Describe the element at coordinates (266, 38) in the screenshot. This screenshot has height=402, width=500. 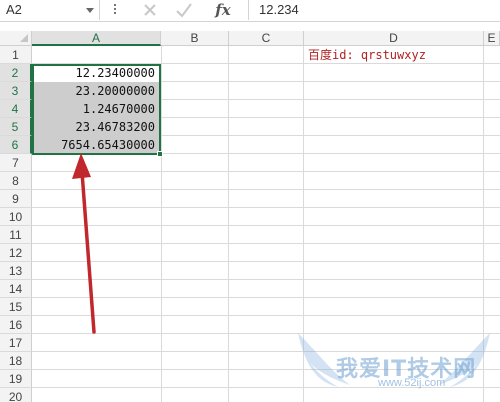
I see `column-header-c: C` at that location.